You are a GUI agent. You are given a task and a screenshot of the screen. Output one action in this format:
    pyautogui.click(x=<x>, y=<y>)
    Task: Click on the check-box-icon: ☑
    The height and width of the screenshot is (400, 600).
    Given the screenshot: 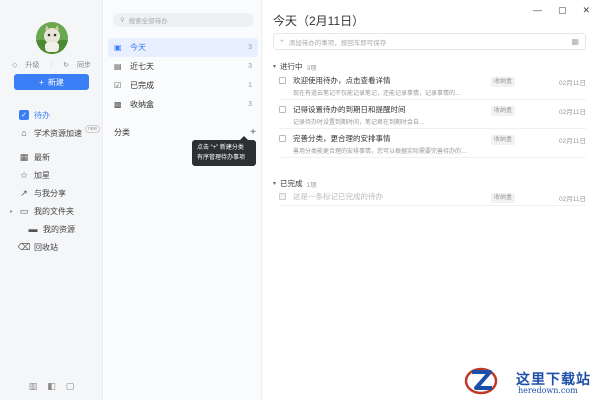 What is the action you would take?
    pyautogui.click(x=118, y=85)
    